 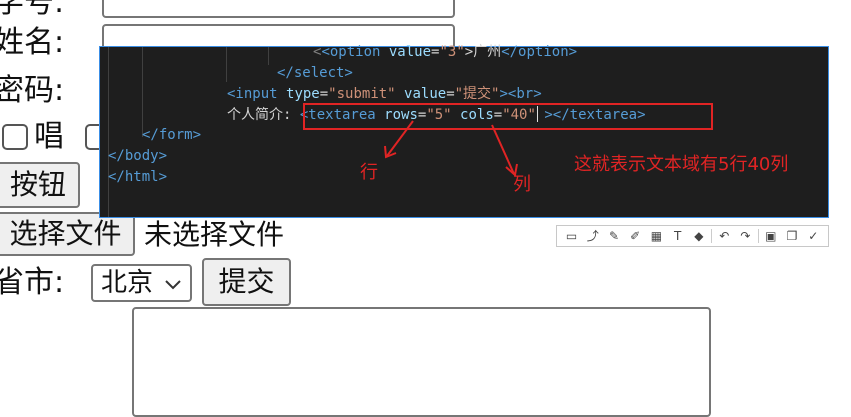 What do you see at coordinates (278, 9) in the screenshot?
I see `student-id-input` at bounding box center [278, 9].